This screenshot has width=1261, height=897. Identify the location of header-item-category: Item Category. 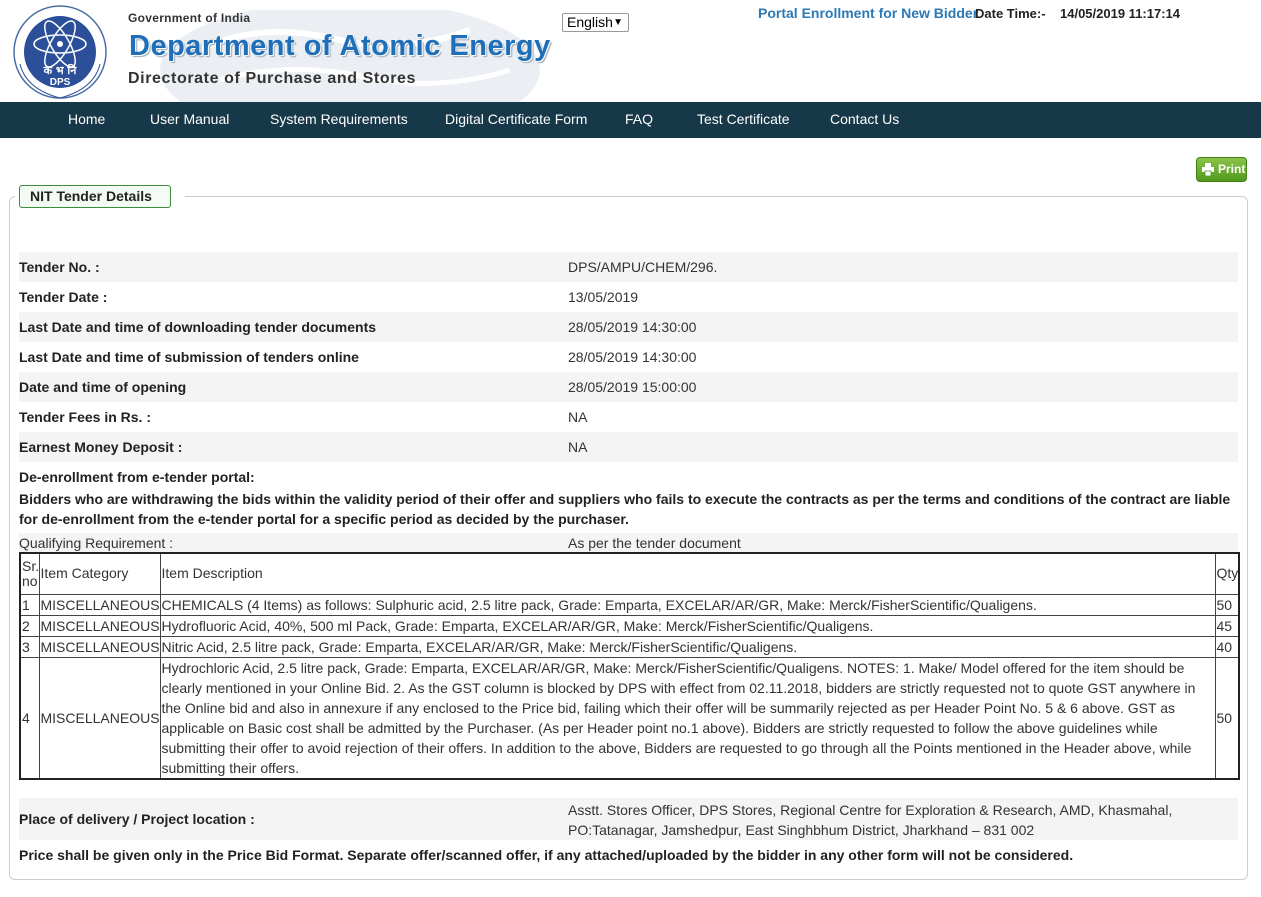
(99, 573).